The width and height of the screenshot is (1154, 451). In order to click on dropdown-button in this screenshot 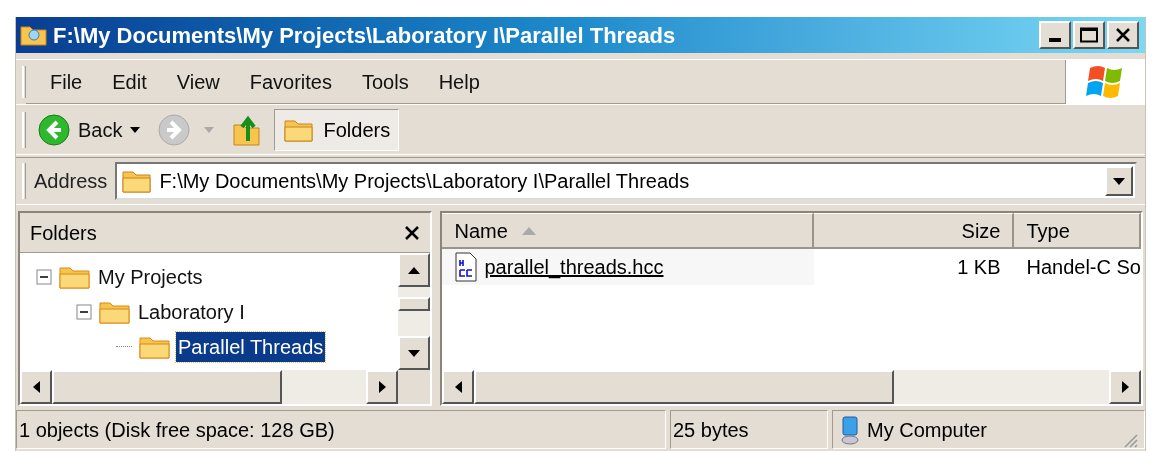, I will do `click(1119, 181)`.